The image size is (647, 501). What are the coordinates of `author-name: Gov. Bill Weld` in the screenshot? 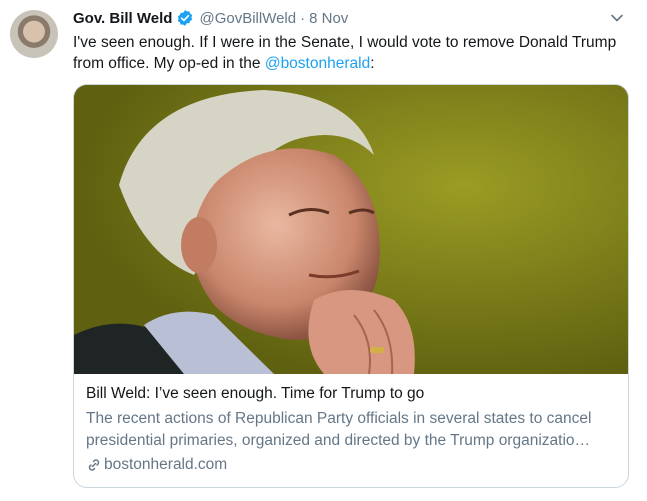 It's located at (122, 18).